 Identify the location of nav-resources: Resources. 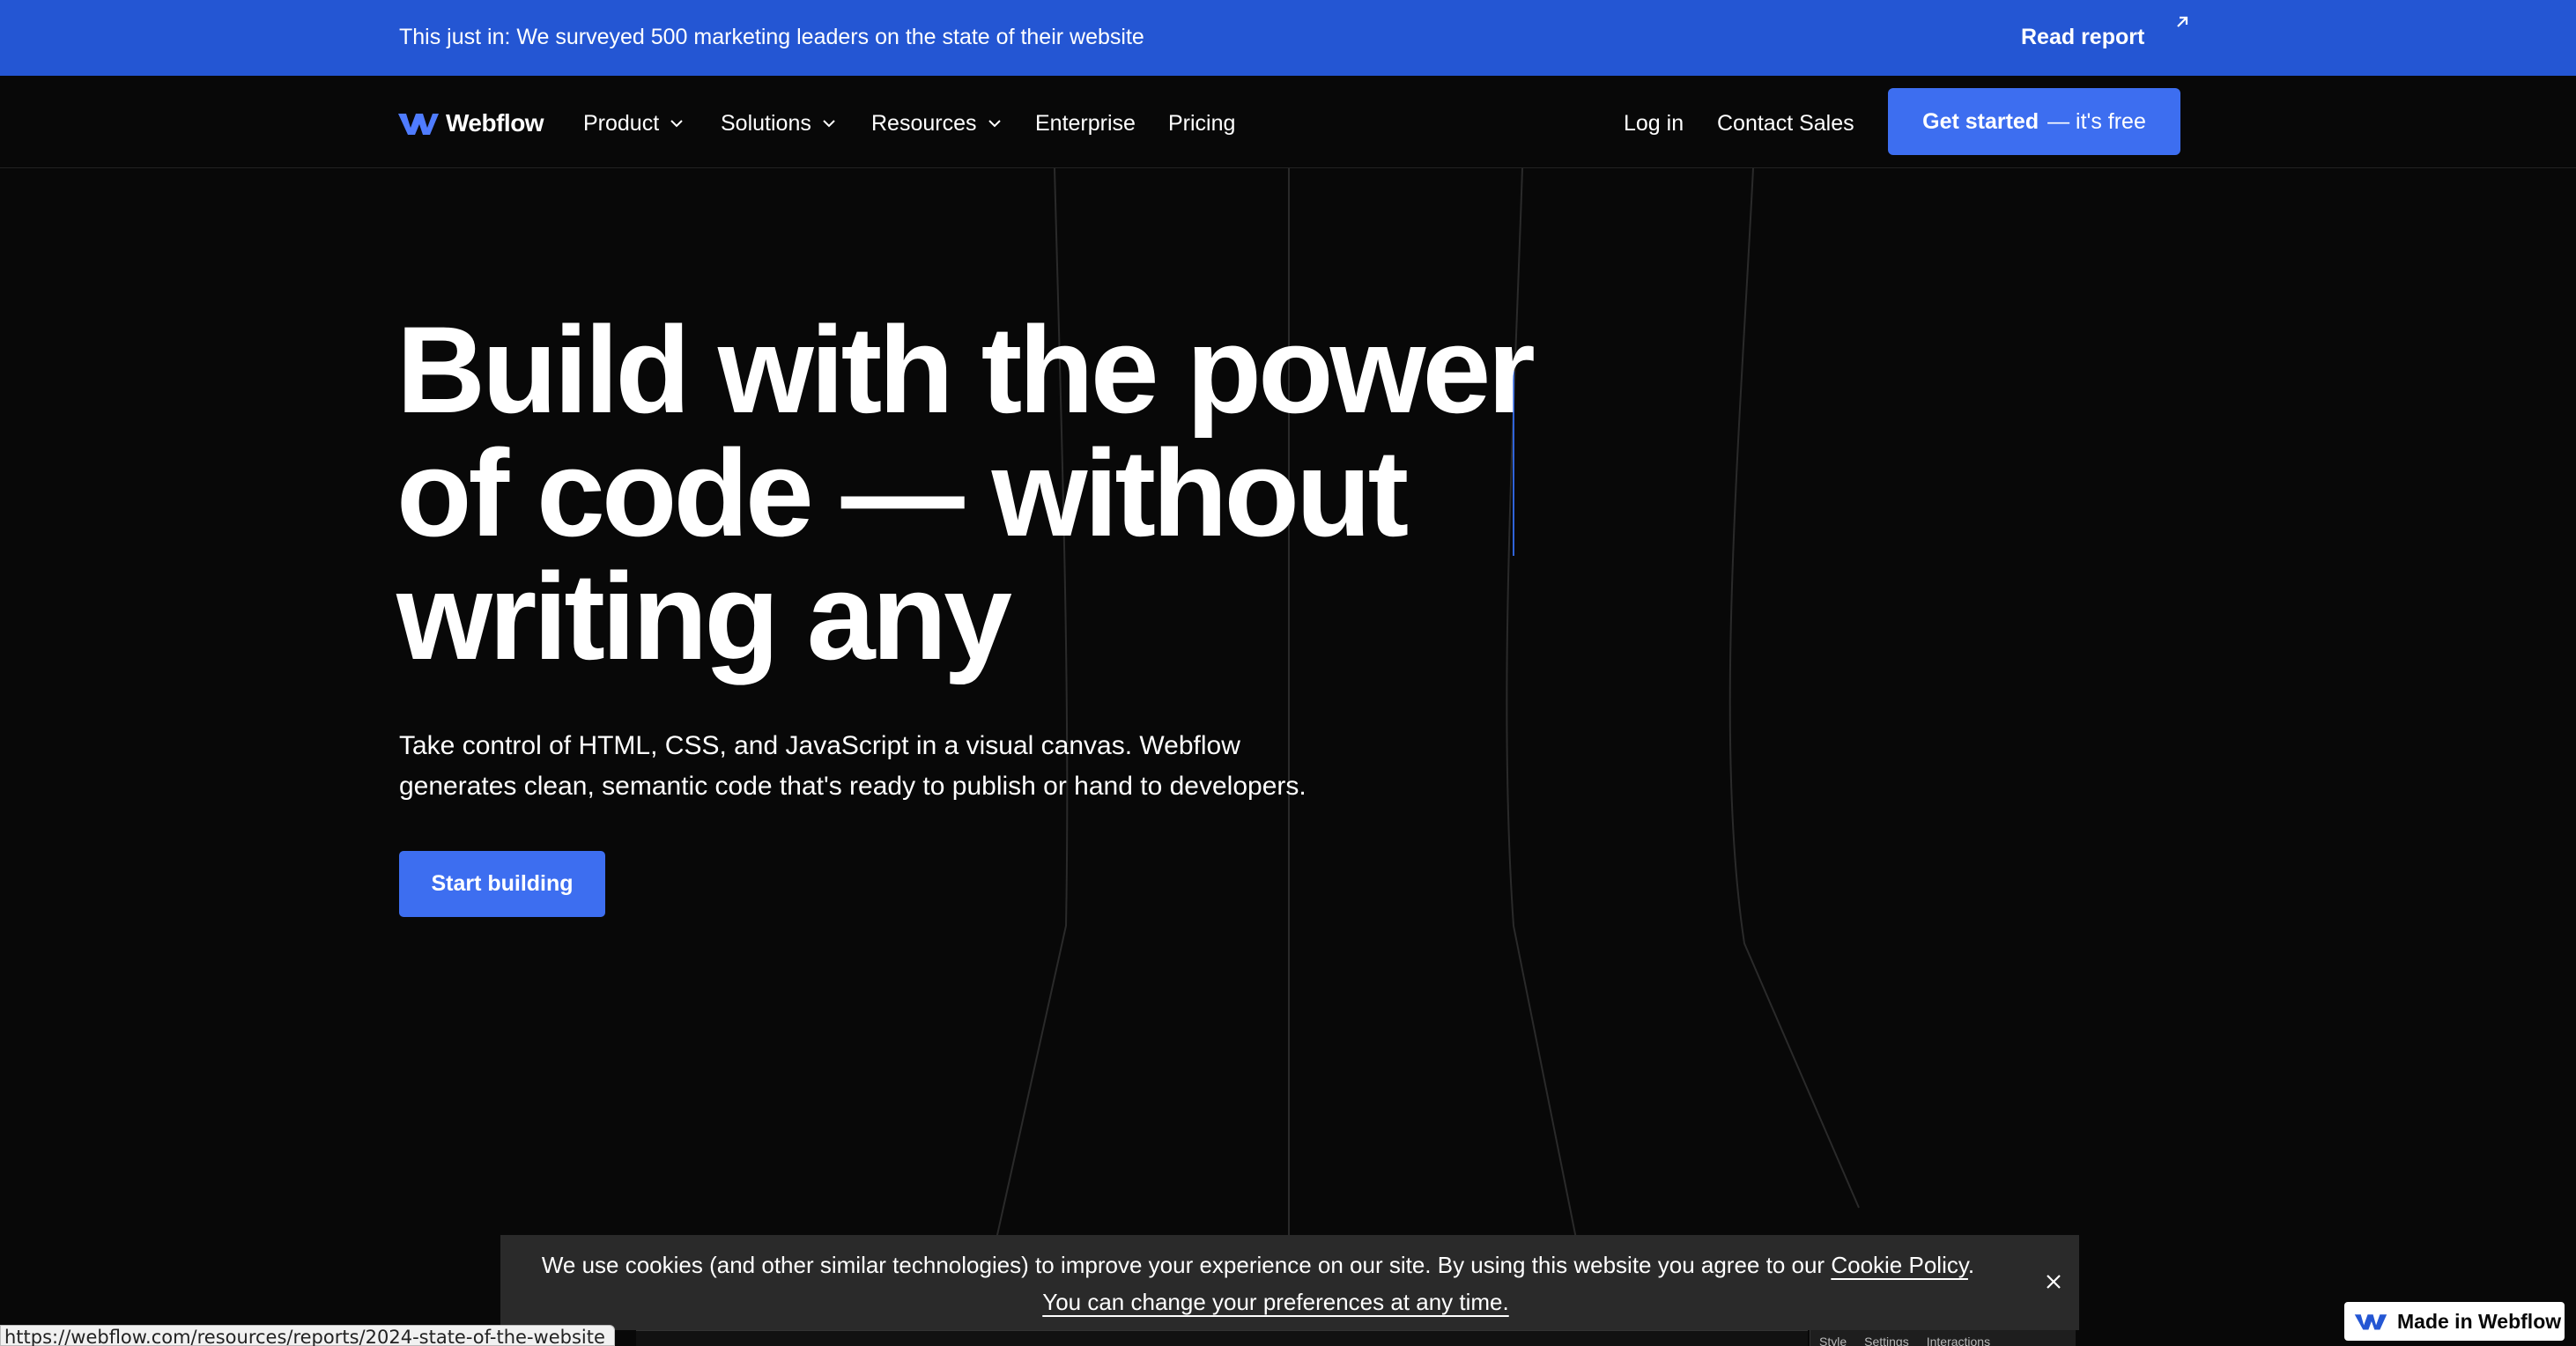
(937, 123).